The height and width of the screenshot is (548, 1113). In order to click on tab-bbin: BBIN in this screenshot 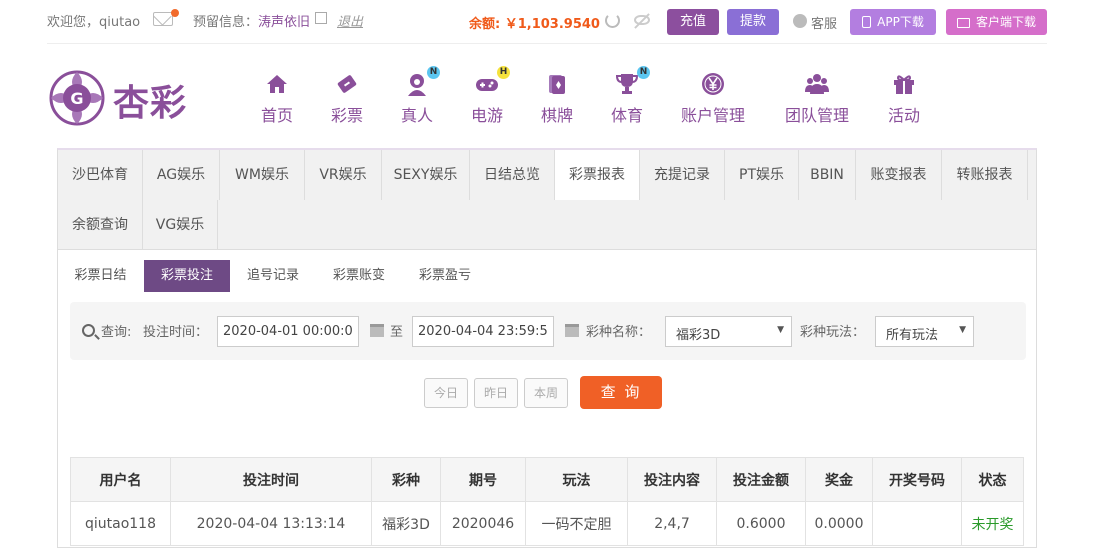, I will do `click(827, 175)`.